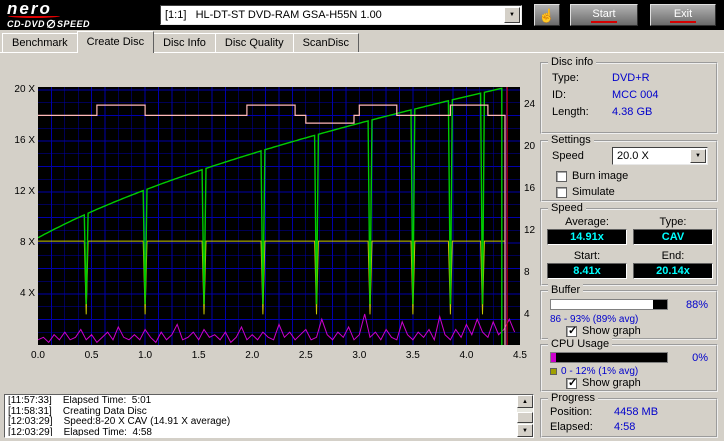 The width and height of the screenshot is (724, 441). I want to click on disc-length-label: Length:, so click(570, 112).